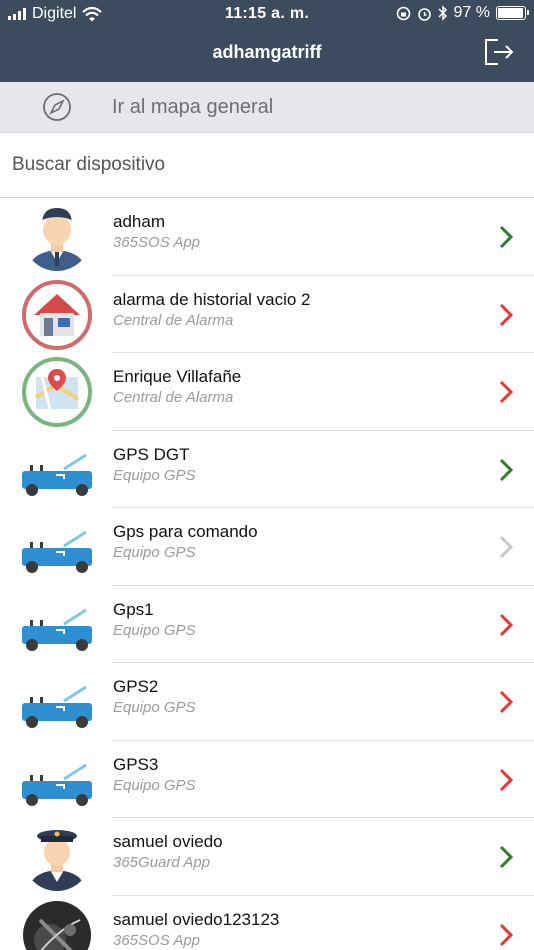 Image resolution: width=534 pixels, height=950 pixels. What do you see at coordinates (57, 237) in the screenshot?
I see `user-avatar-icon` at bounding box center [57, 237].